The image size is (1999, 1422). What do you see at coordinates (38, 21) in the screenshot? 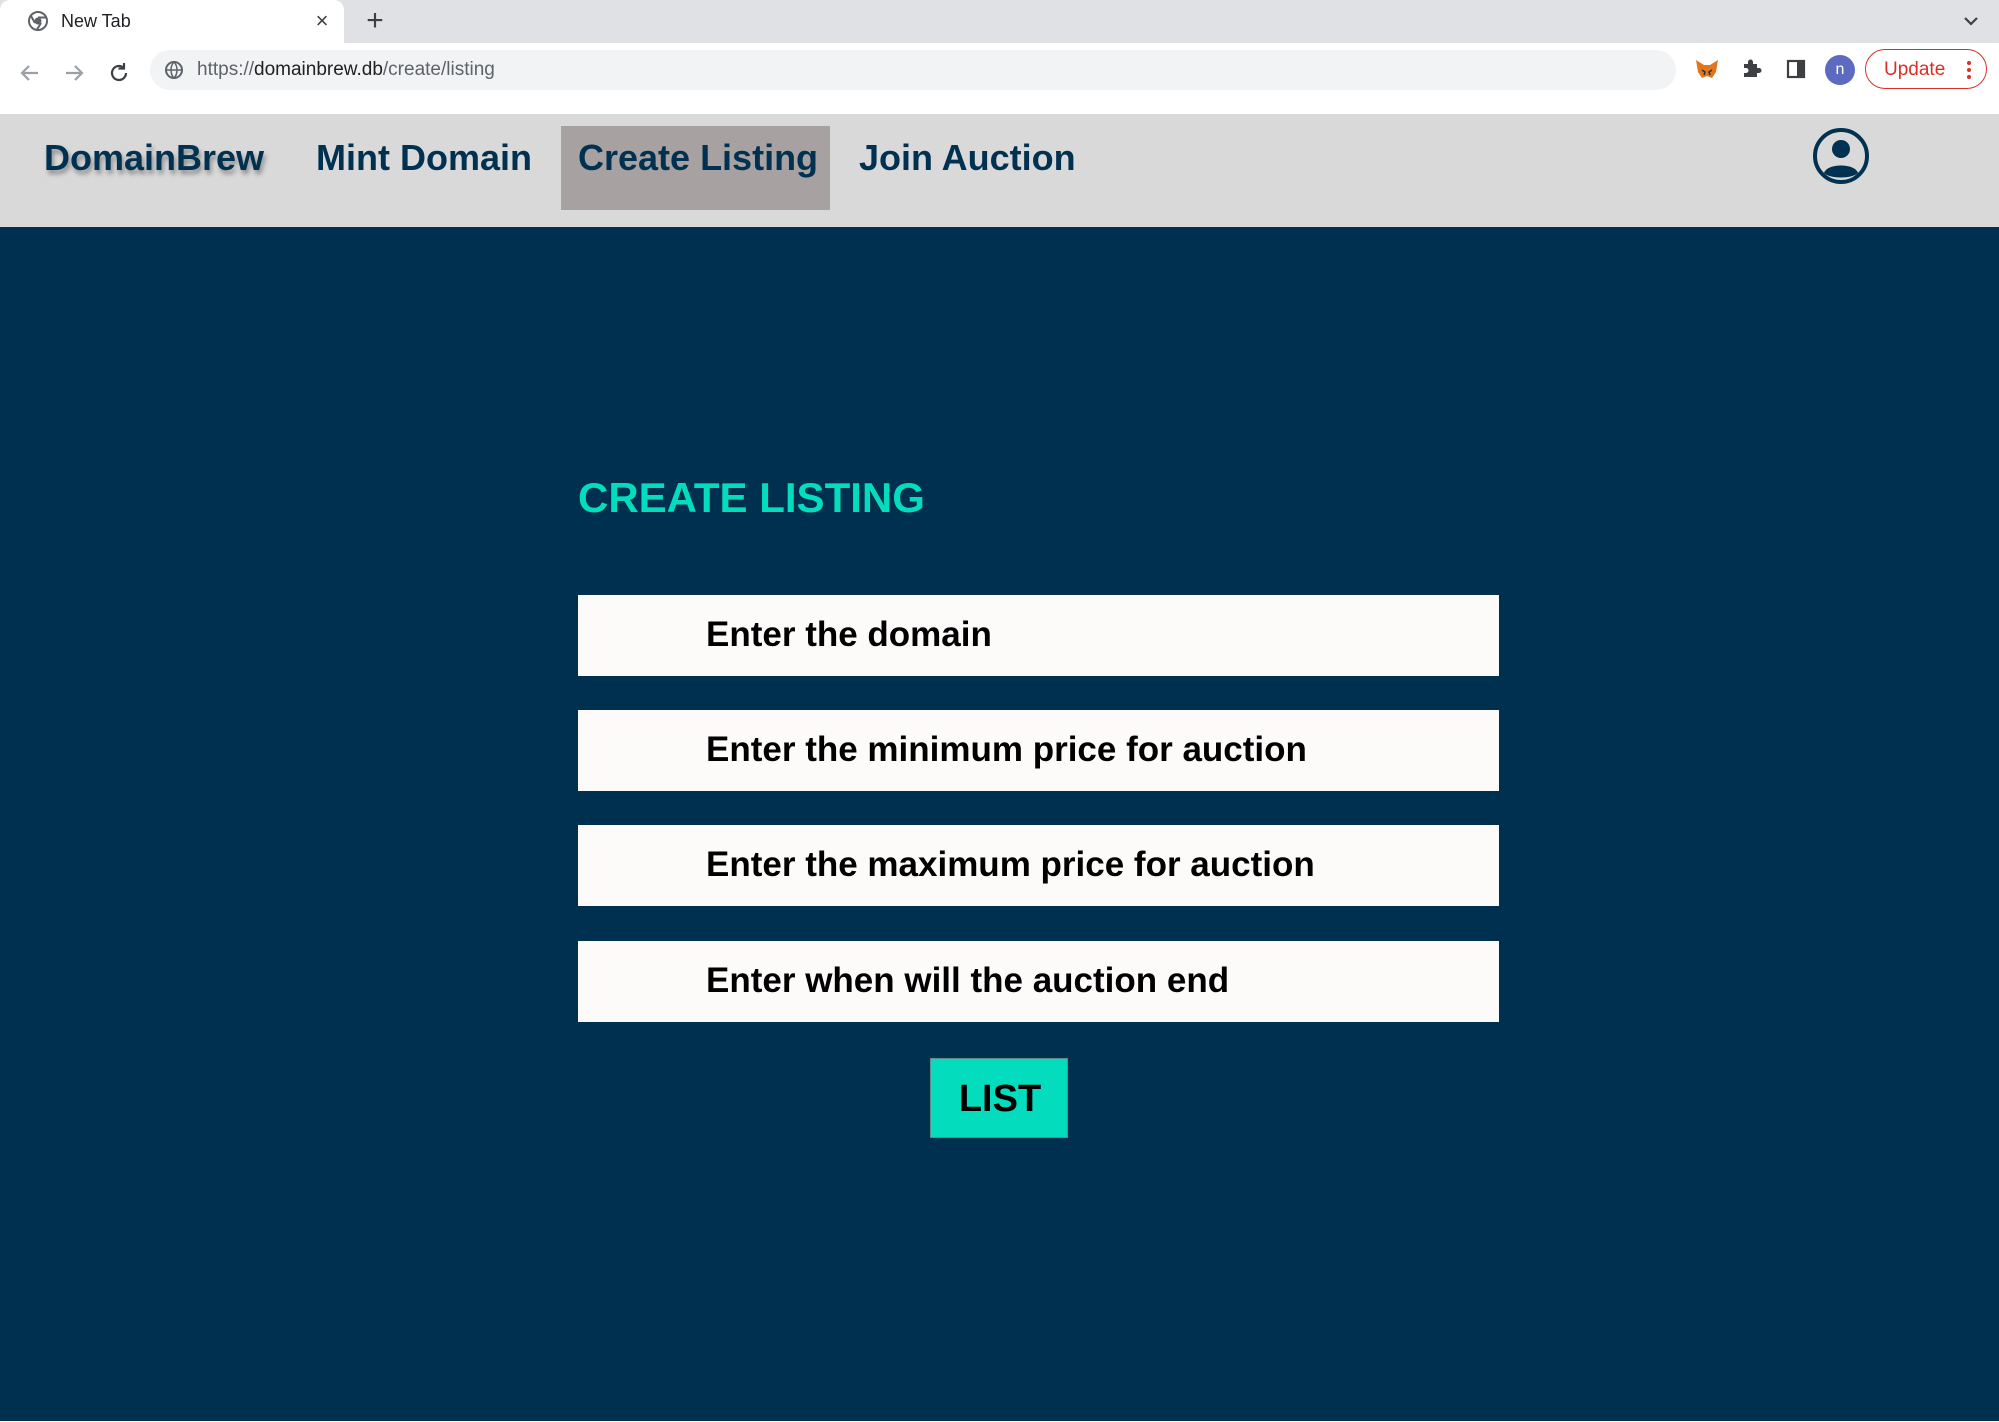
I see `chrome-icon` at bounding box center [38, 21].